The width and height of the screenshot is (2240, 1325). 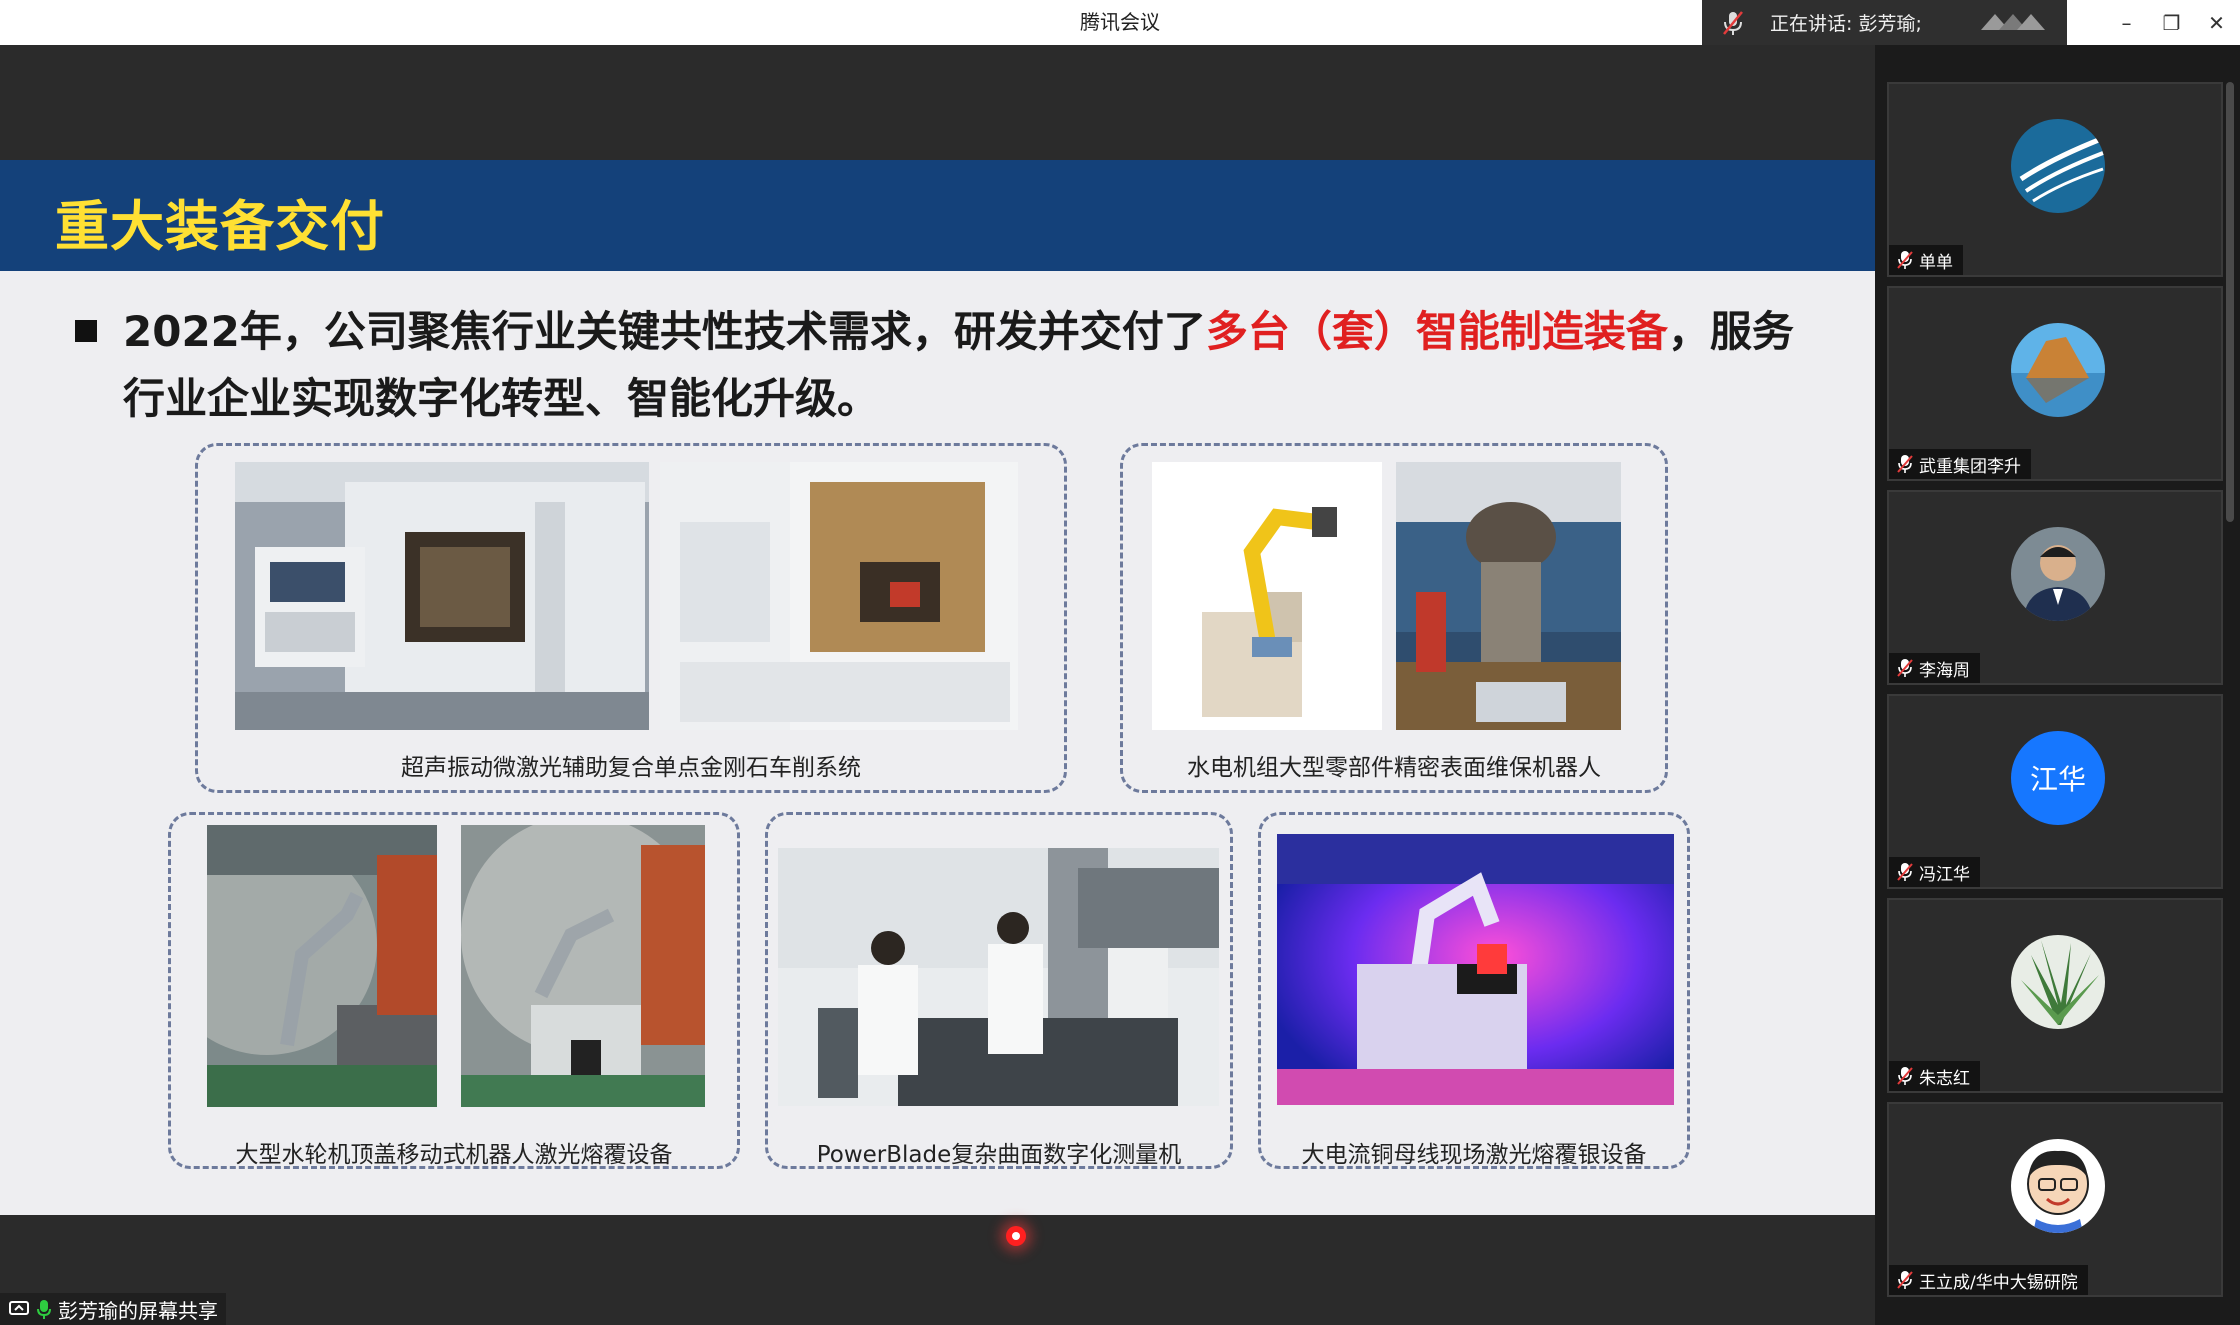 I want to click on participant-tile: 江华 冯江华, so click(x=2055, y=791).